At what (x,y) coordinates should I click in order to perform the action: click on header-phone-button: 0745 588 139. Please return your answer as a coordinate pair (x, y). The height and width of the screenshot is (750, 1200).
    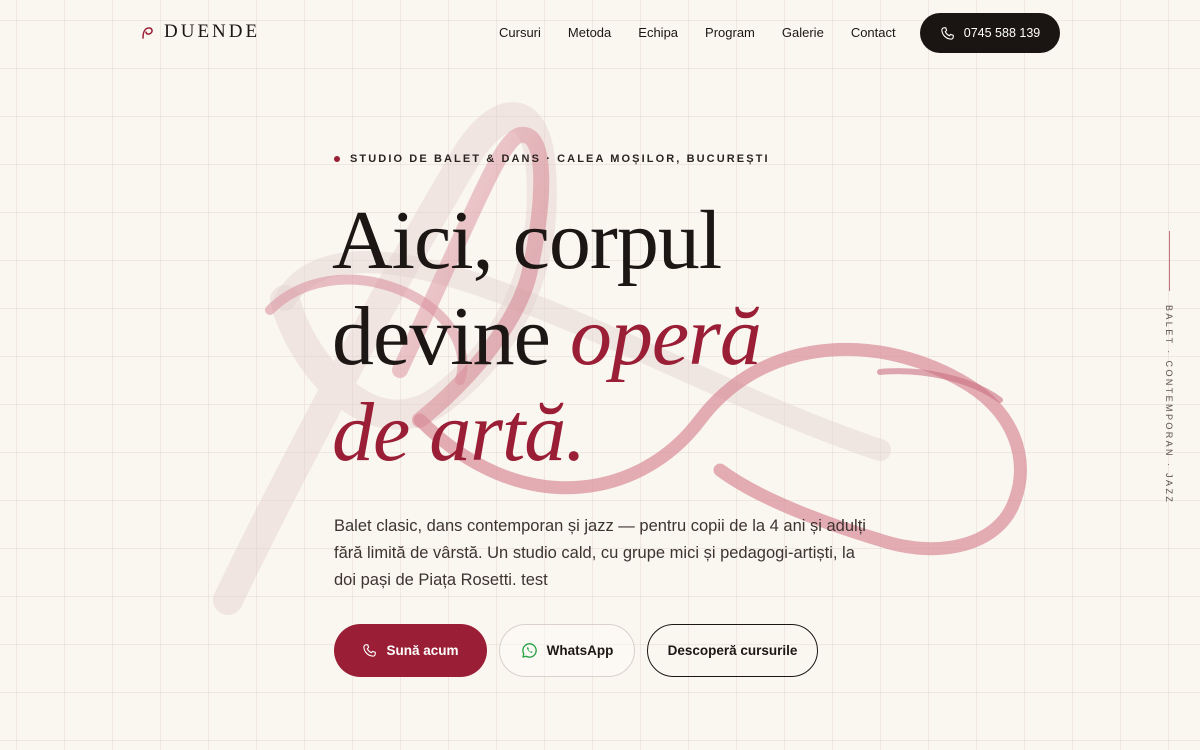
    Looking at the image, I should click on (990, 33).